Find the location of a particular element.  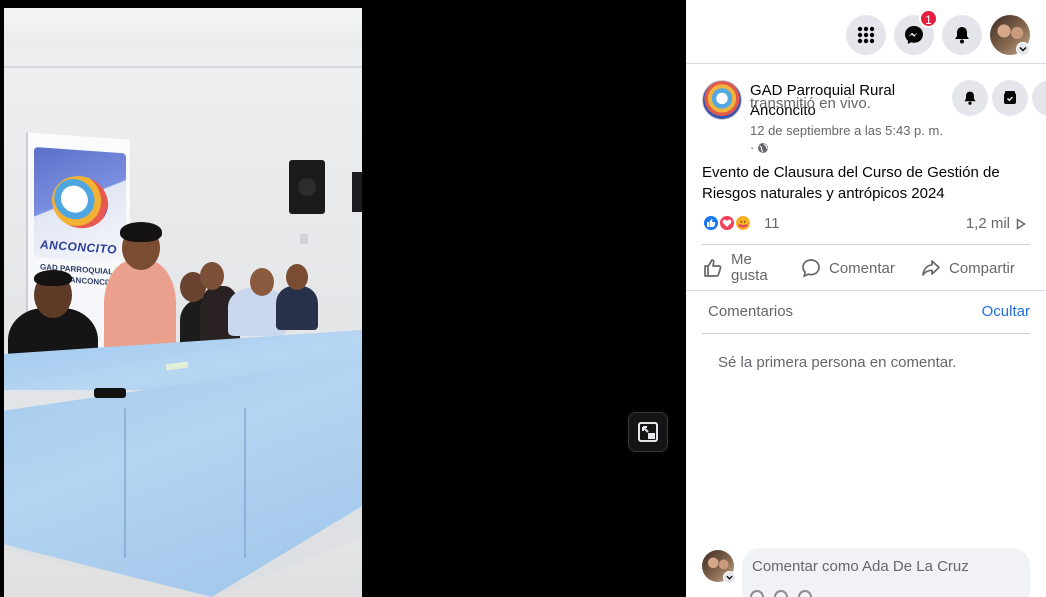

reactions-divider is located at coordinates (866, 244).